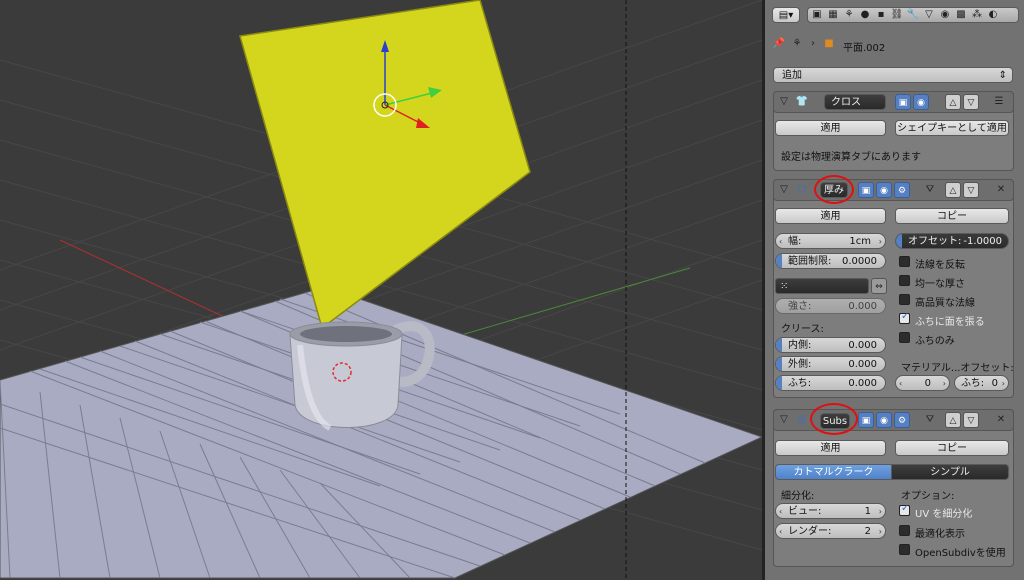  Describe the element at coordinates (855, 102) in the screenshot. I see `cloth-name-field: クロス` at that location.